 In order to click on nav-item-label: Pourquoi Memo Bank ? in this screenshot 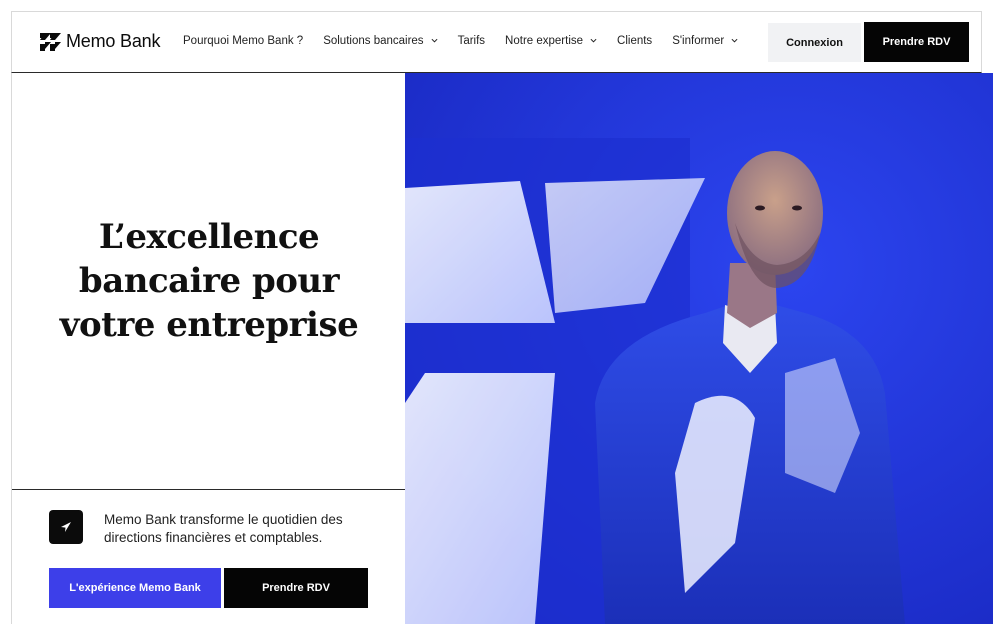, I will do `click(243, 41)`.